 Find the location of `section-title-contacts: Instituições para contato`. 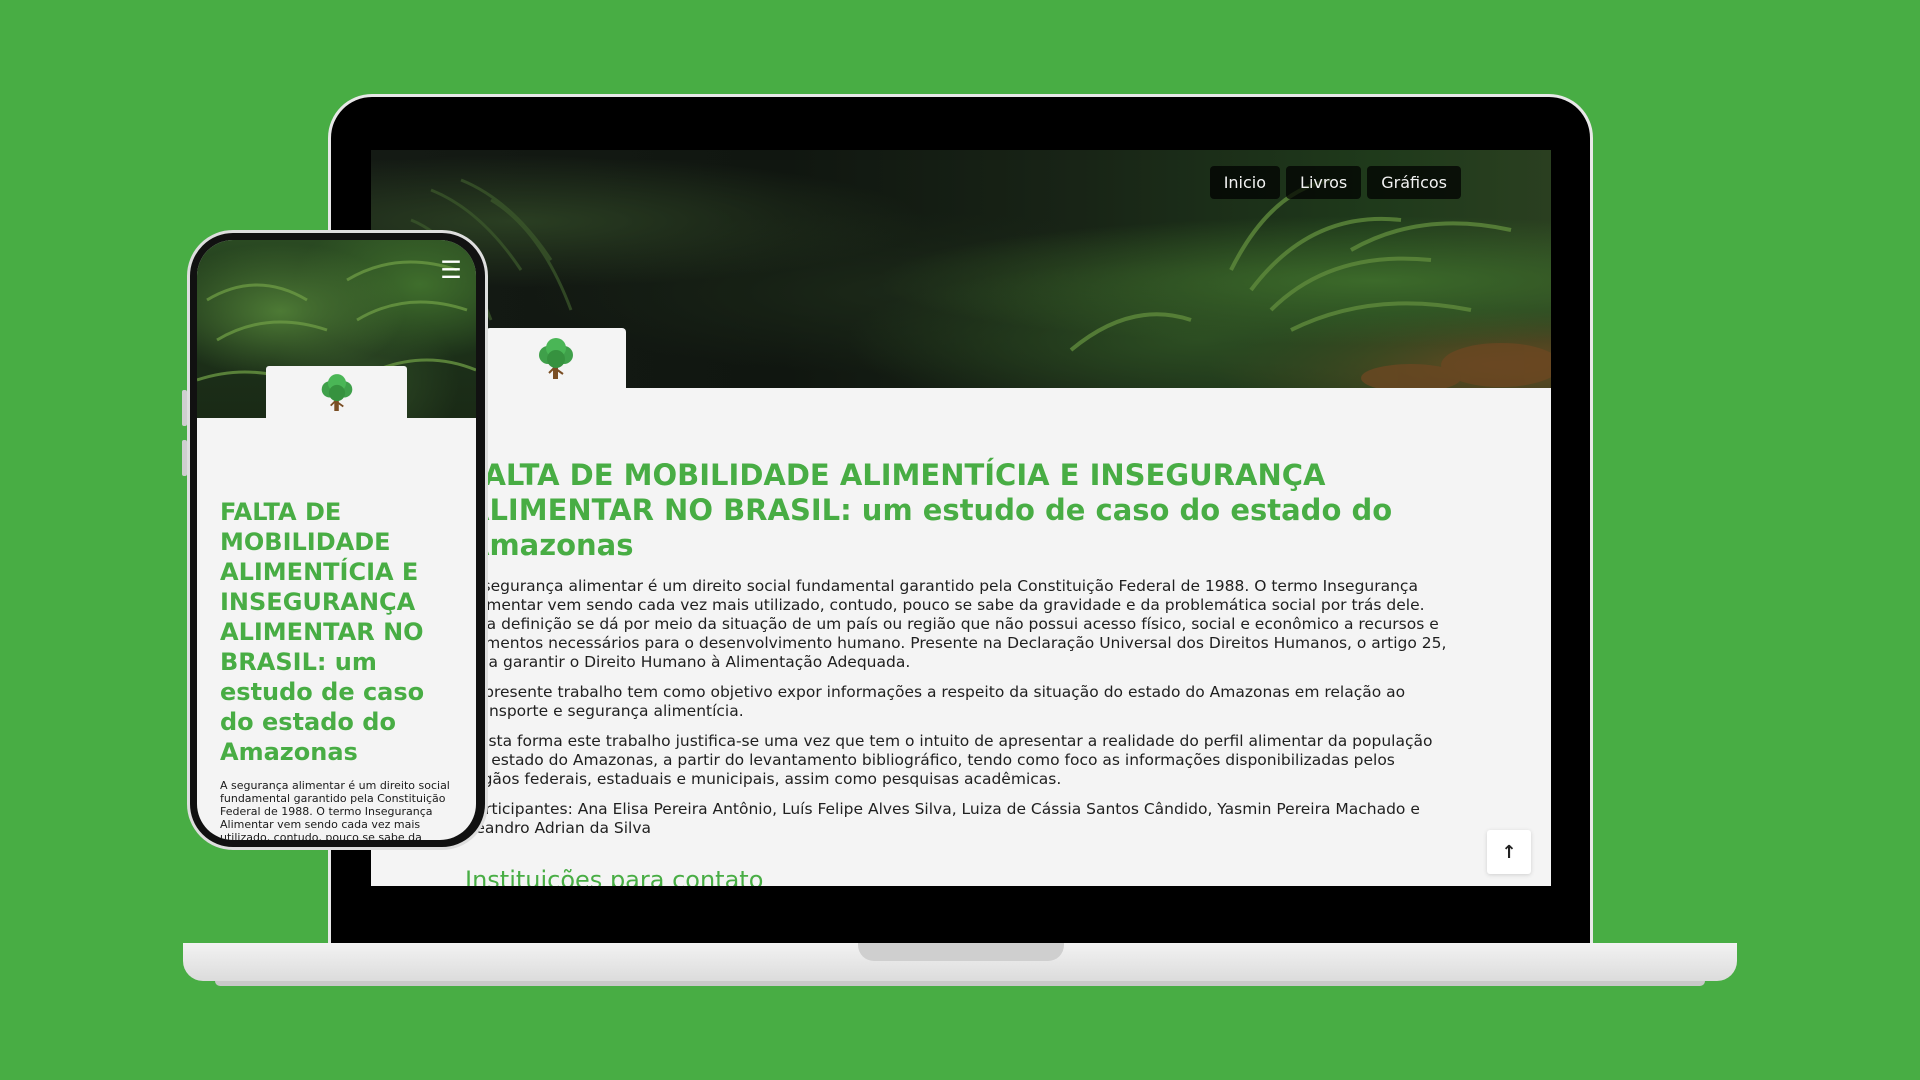

section-title-contacts: Instituições para contato is located at coordinates (614, 876).